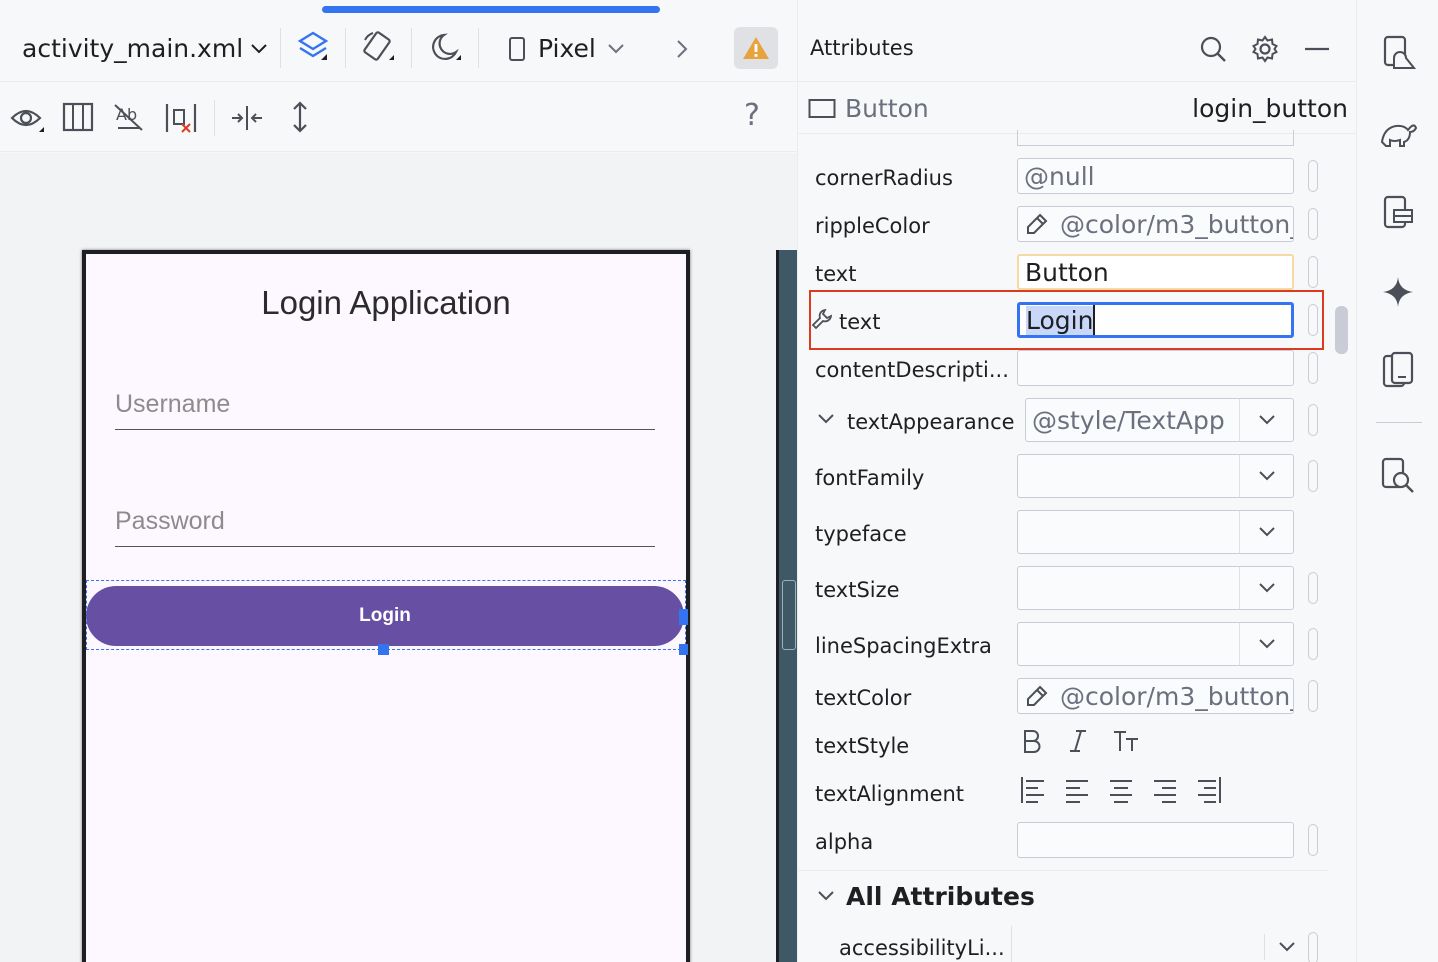 This screenshot has width=1438, height=962. Describe the element at coordinates (1155, 696) in the screenshot. I see `textcolor-field: @color/m3_button_` at that location.